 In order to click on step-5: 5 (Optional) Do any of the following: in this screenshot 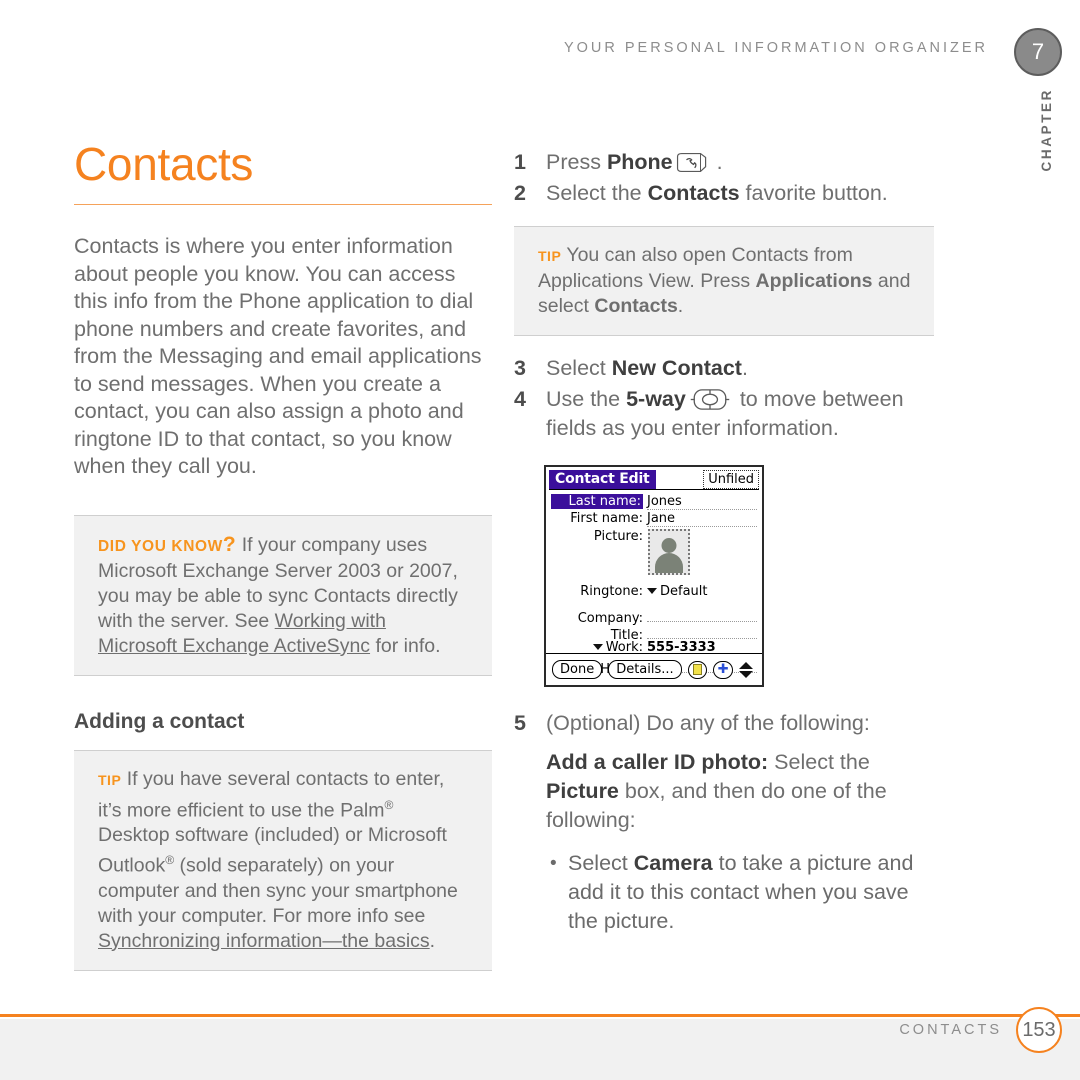, I will do `click(724, 723)`.